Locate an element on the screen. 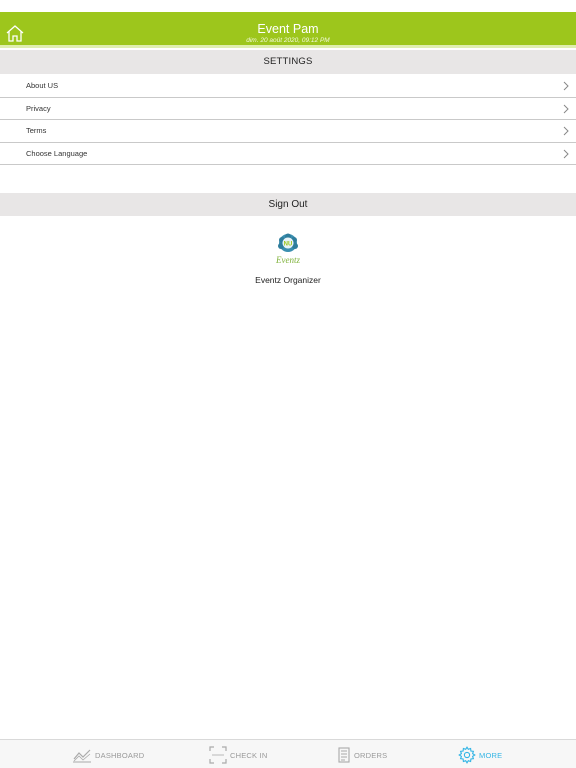  menu-item-label: Terms is located at coordinates (36, 130).